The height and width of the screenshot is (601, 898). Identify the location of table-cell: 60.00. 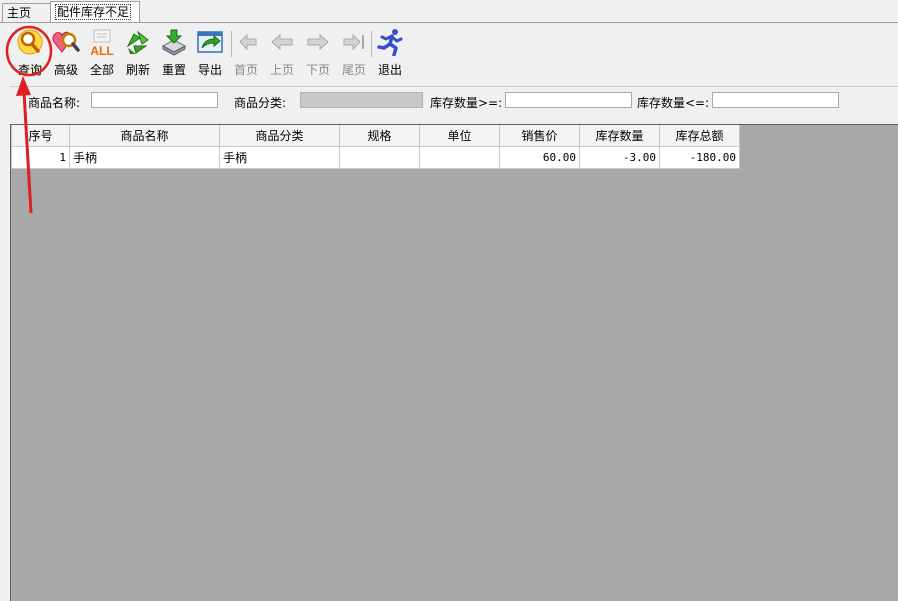
(539, 157).